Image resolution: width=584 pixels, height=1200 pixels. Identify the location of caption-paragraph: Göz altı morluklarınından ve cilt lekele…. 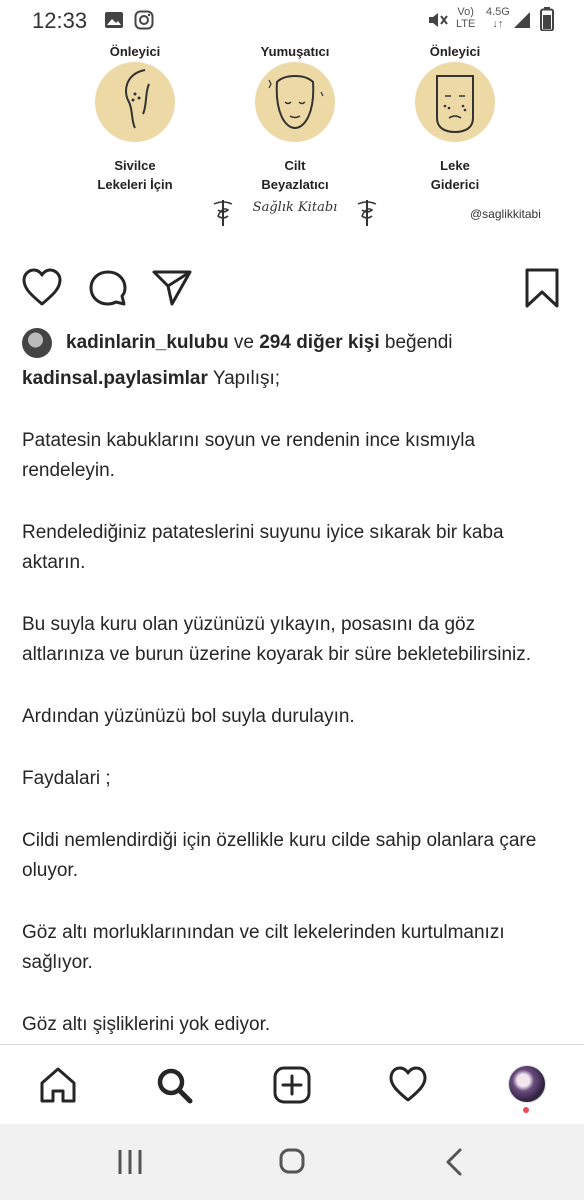
(263, 947).